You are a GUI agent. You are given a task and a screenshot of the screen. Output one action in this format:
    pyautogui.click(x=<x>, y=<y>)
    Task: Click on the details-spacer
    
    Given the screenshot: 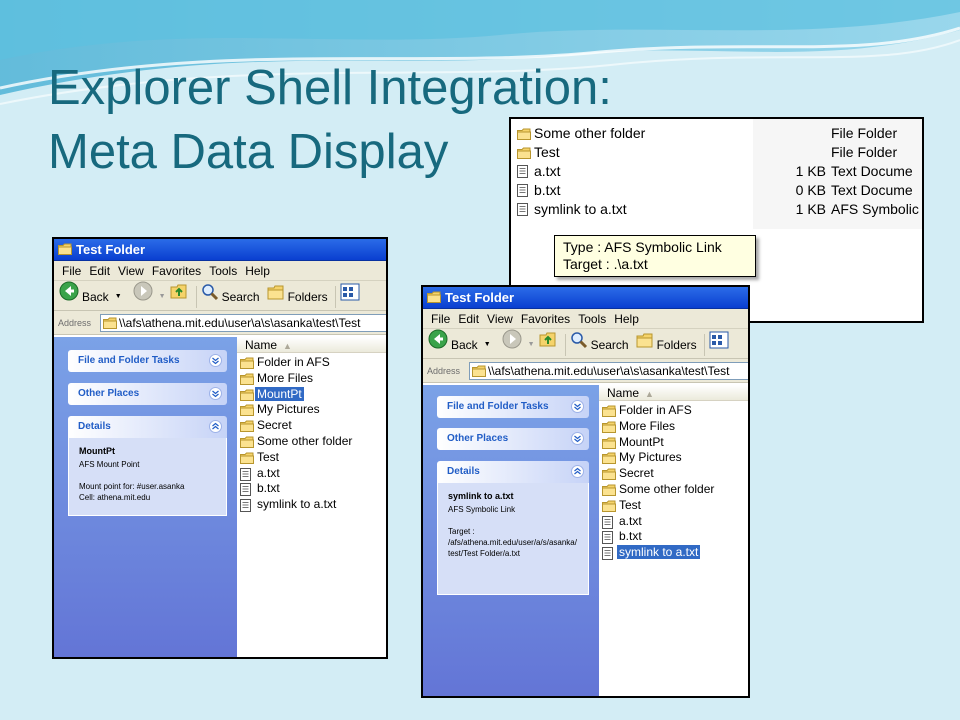 What is the action you would take?
    pyautogui.click(x=513, y=520)
    